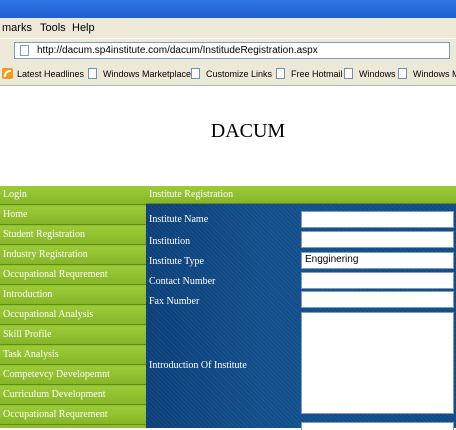 Image resolution: width=456 pixels, height=430 pixels. I want to click on link-customize-links: Customize Links, so click(231, 73).